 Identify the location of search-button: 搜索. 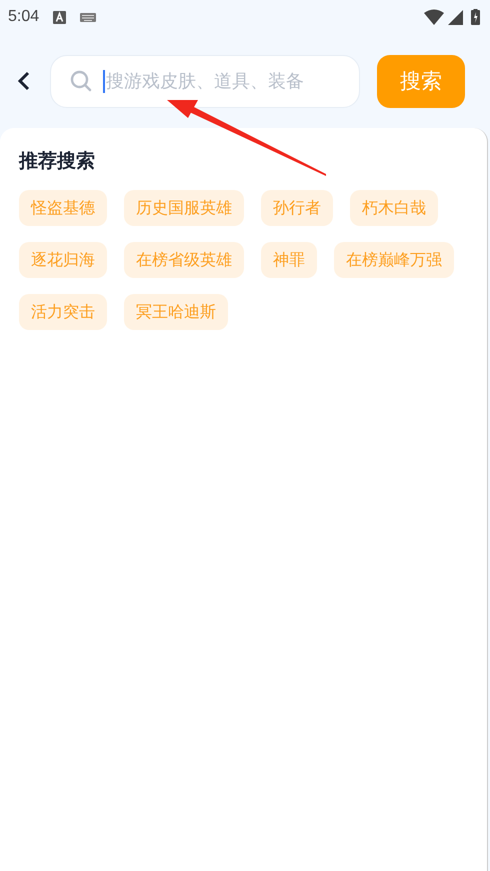
(421, 81).